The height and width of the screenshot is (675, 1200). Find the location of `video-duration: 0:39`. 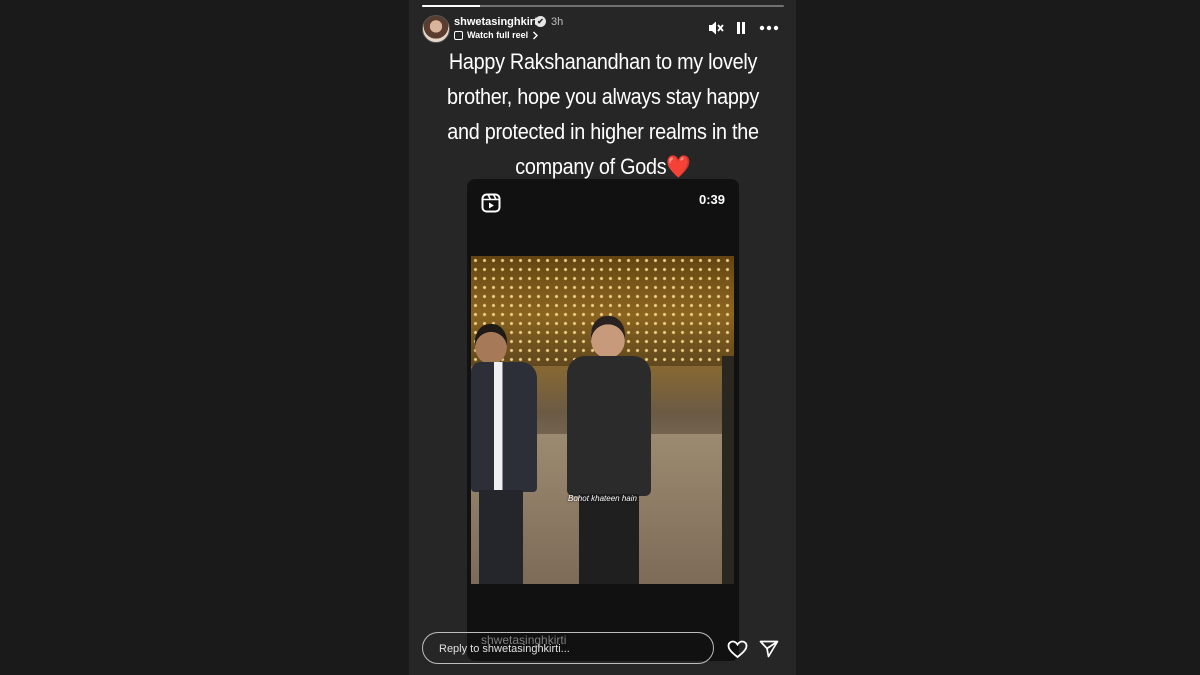

video-duration: 0:39 is located at coordinates (711, 199).